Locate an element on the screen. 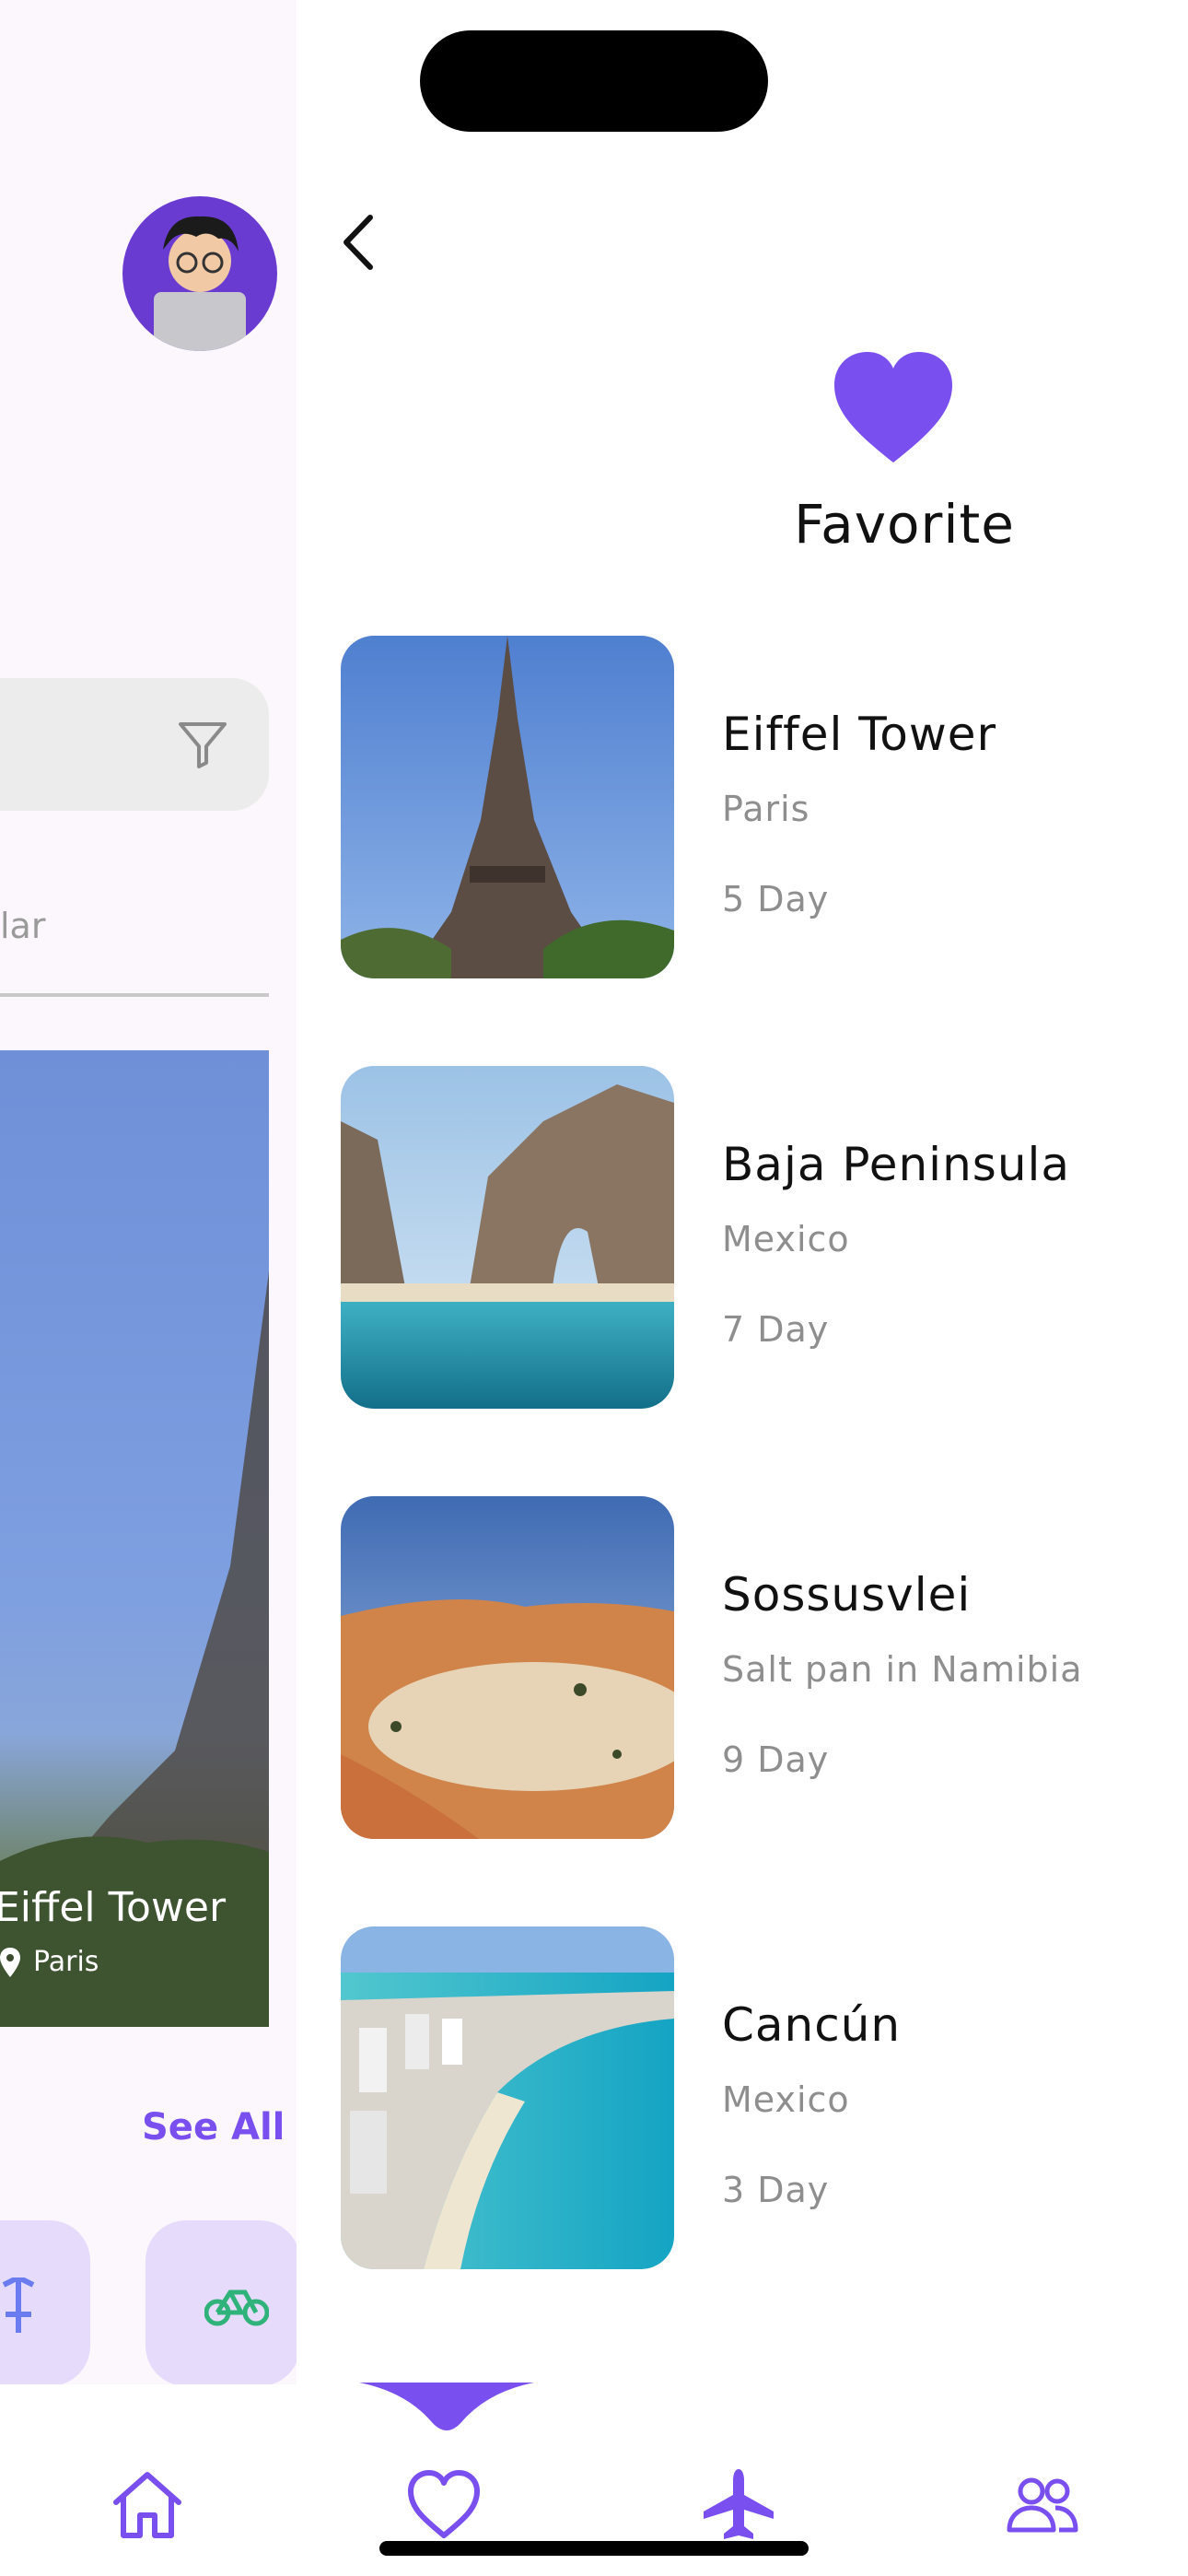 The width and height of the screenshot is (1188, 2576). plane-icon is located at coordinates (738, 2504).